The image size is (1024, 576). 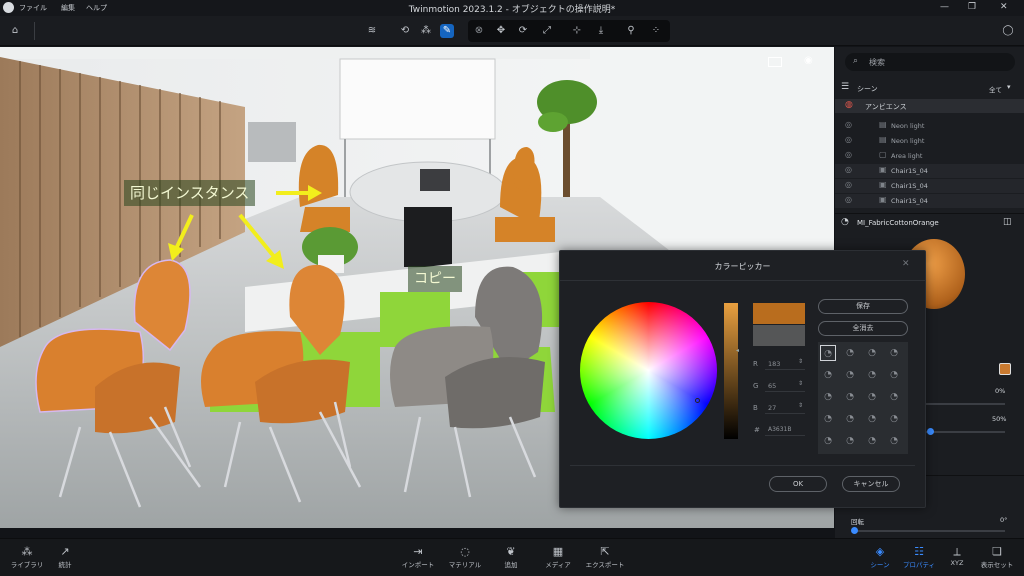 I want to click on user-icon: ◯, so click(x=1008, y=31).